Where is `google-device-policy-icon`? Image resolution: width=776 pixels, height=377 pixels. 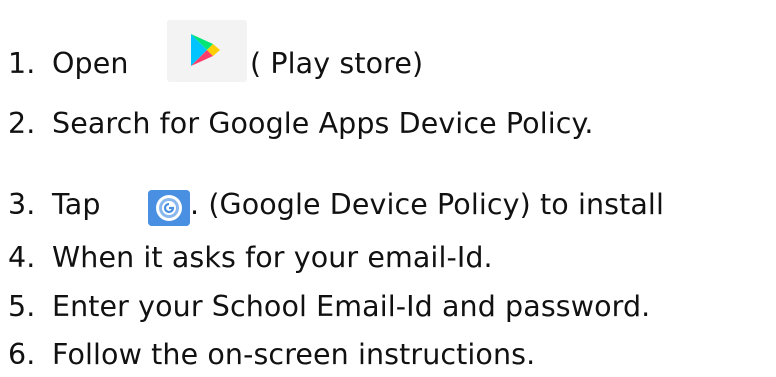 google-device-policy-icon is located at coordinates (169, 208).